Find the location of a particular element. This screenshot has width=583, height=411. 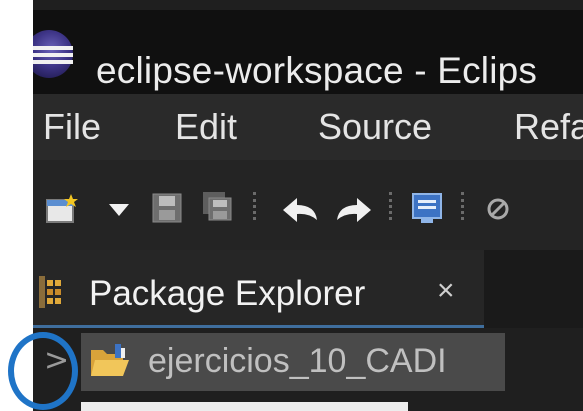

new-icon is located at coordinates (62, 209).